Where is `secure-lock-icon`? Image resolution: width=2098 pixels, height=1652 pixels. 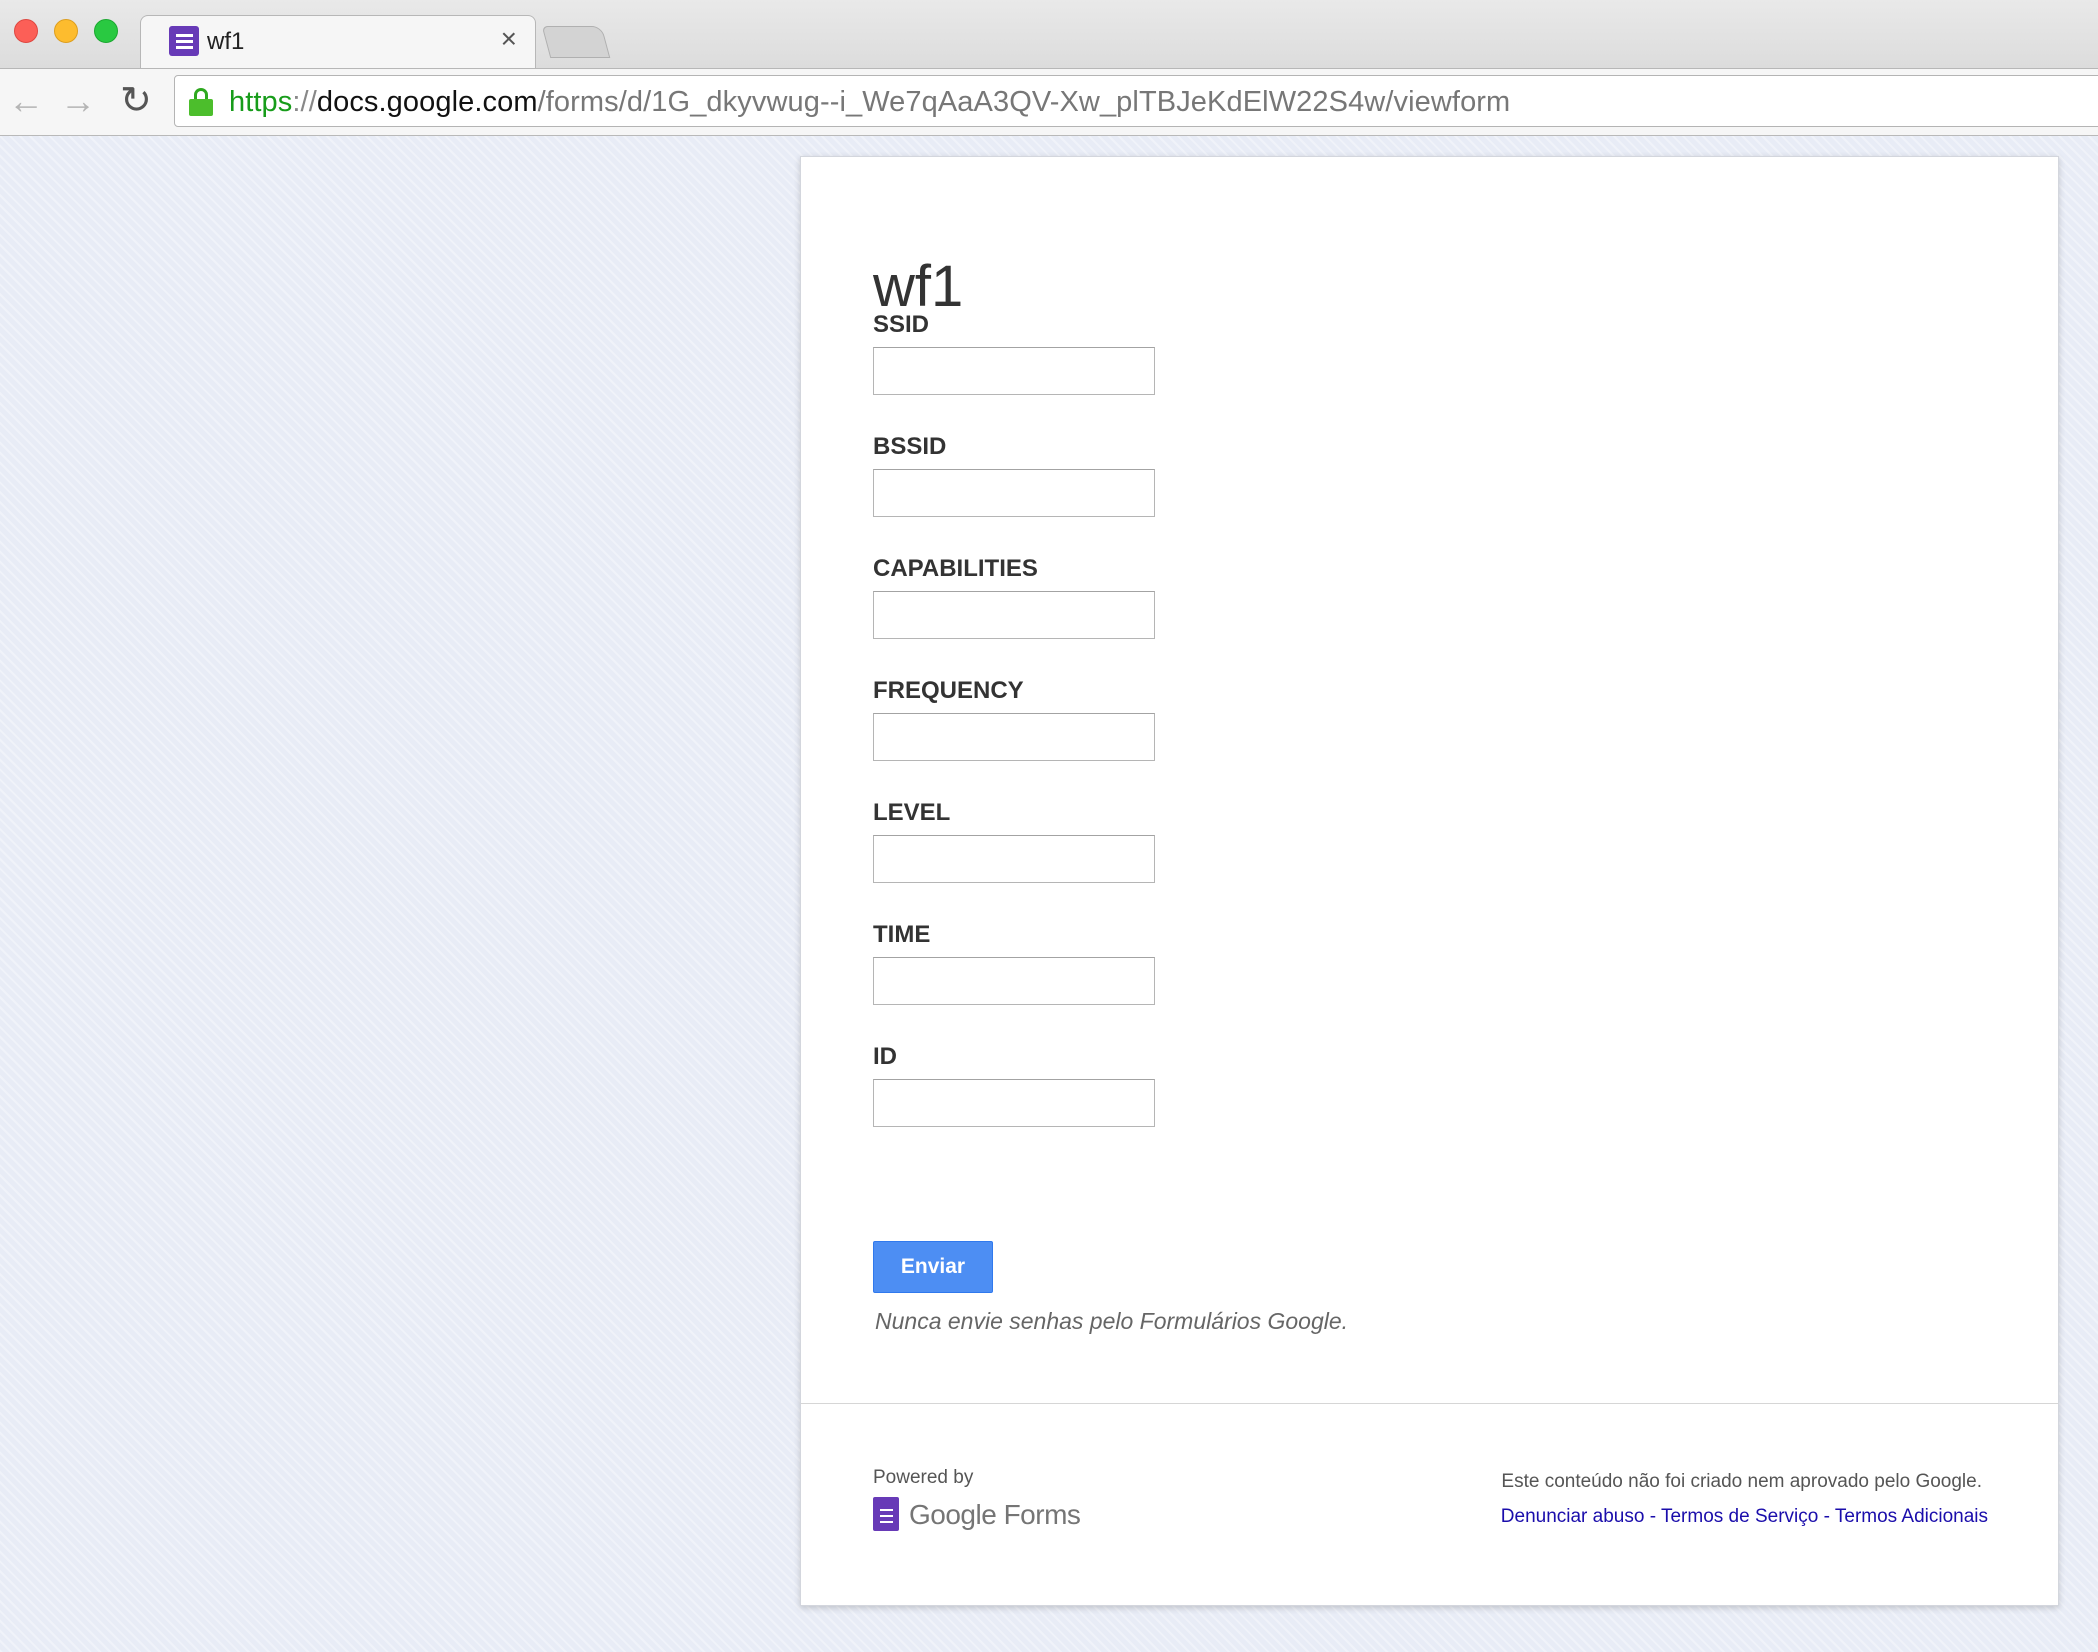 secure-lock-icon is located at coordinates (201, 102).